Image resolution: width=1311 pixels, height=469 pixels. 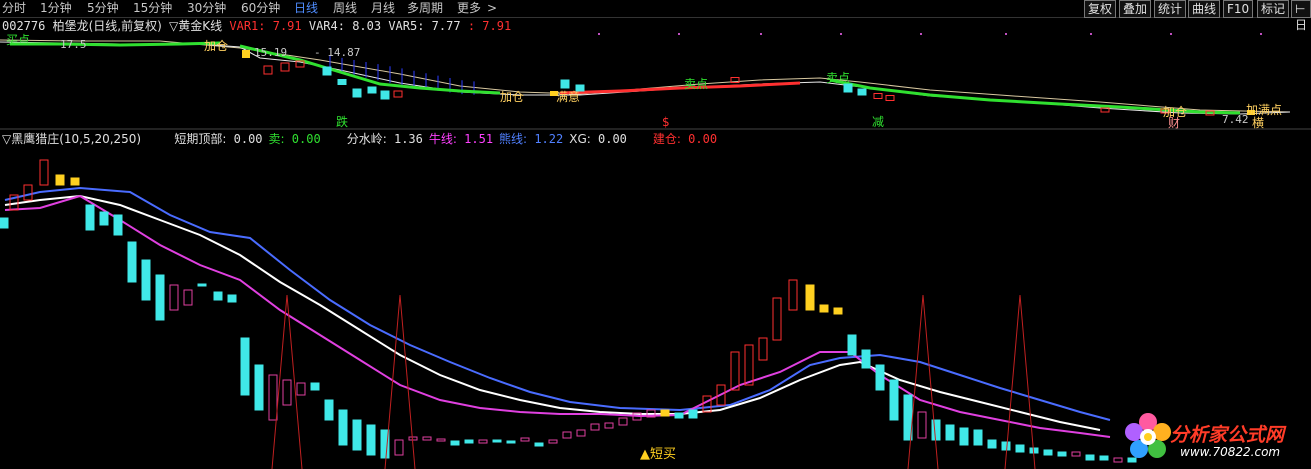 What do you see at coordinates (1174, 123) in the screenshot?
I see `main-annotation-10: 财` at bounding box center [1174, 123].